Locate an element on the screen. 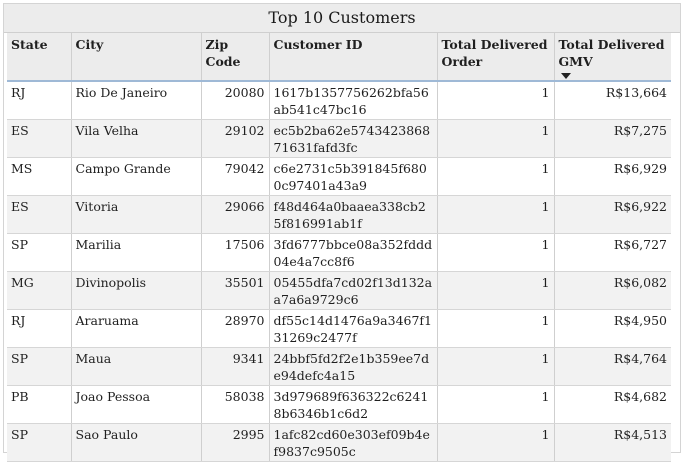 Image resolution: width=683 pixels, height=462 pixels. column-header-total-delivered-gmv: Total Delivered GMV is located at coordinates (612, 57).